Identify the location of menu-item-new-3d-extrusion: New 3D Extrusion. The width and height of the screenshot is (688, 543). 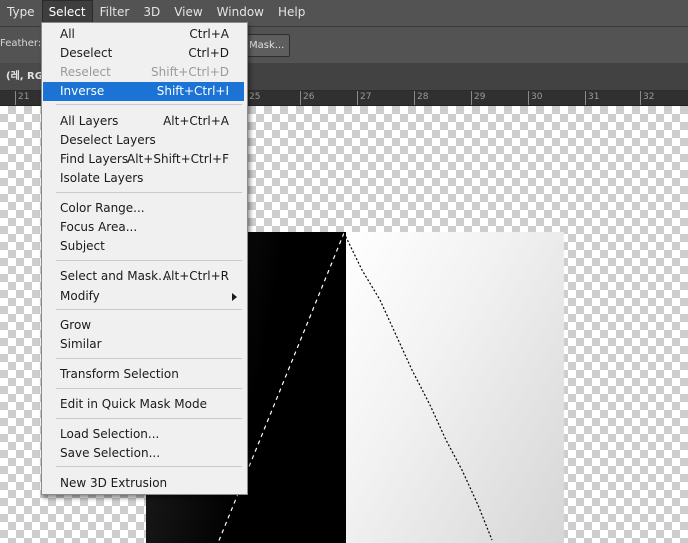
(143, 483).